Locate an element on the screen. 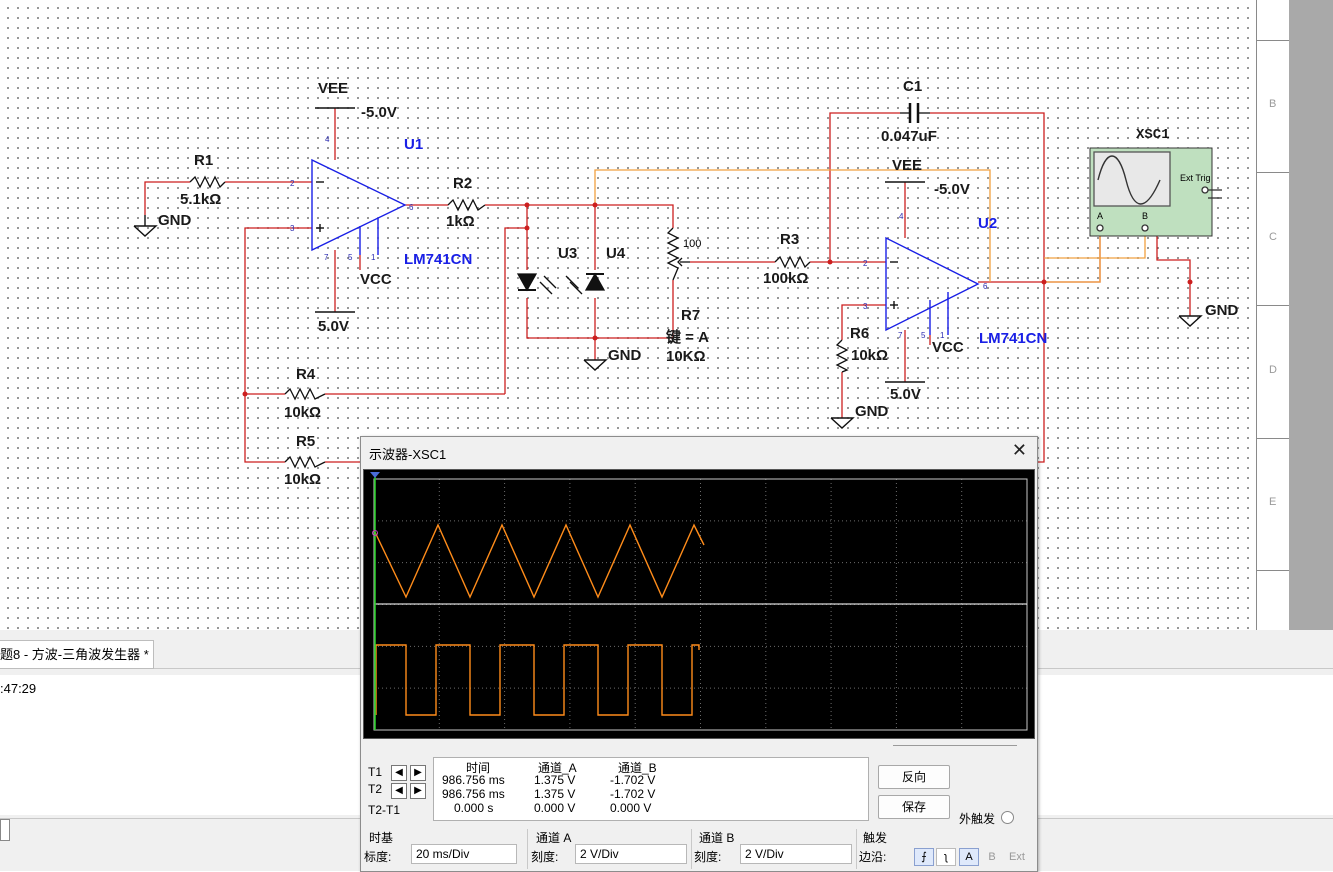 The image size is (1333, 872). close-button: ✕ is located at coordinates (1019, 450).